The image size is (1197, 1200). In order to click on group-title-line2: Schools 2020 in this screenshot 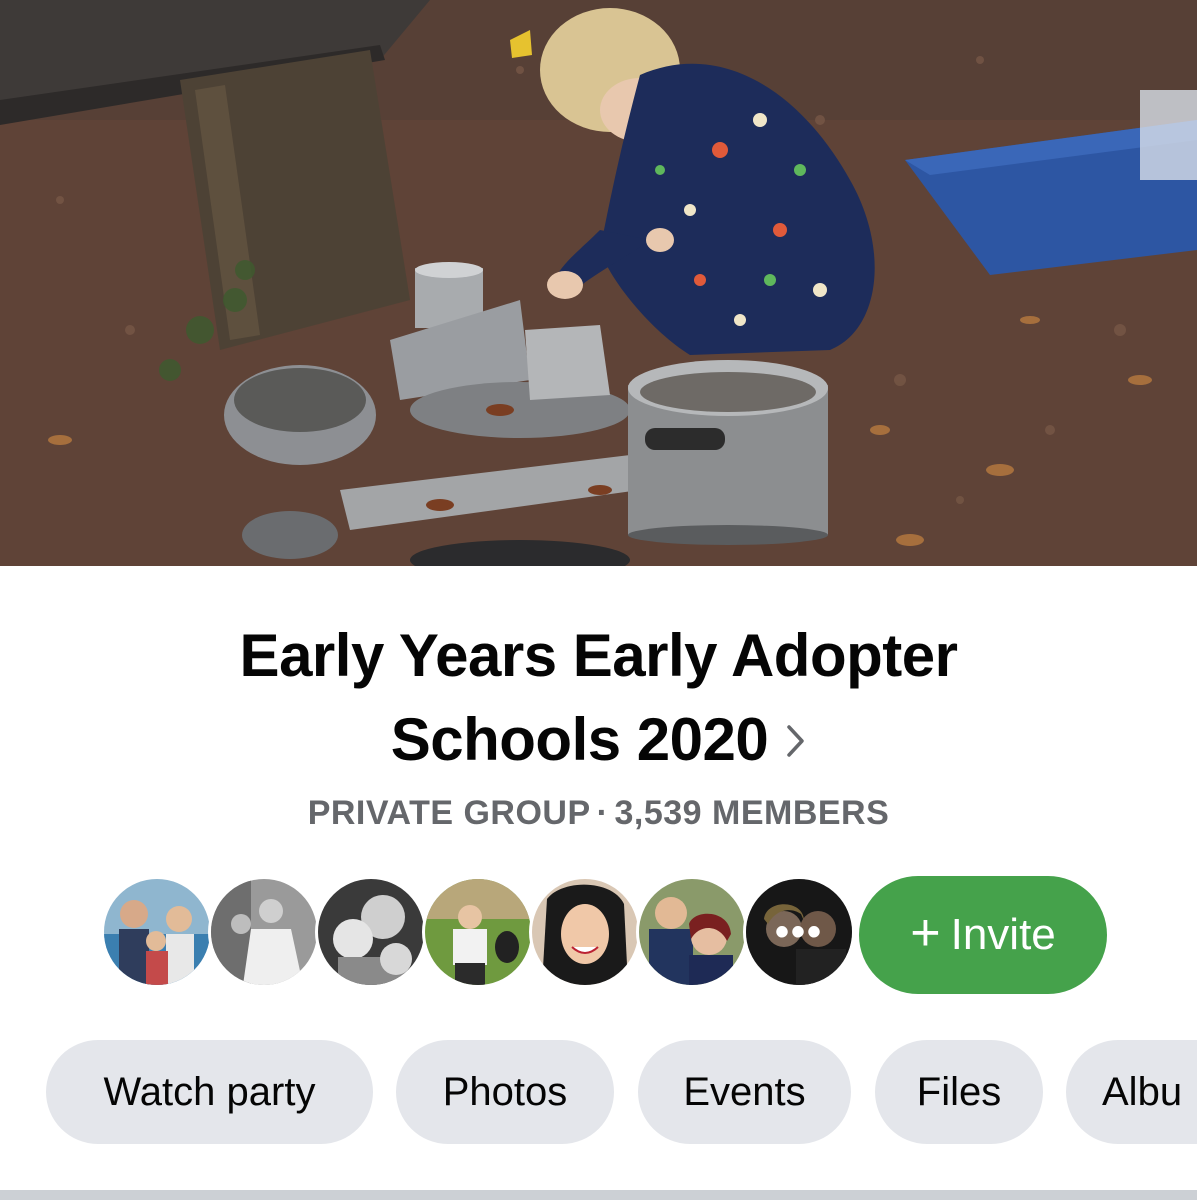, I will do `click(579, 739)`.